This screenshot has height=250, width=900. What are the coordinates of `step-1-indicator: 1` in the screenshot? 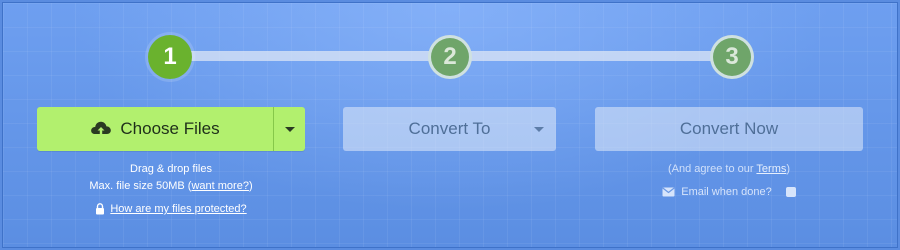 It's located at (170, 57).